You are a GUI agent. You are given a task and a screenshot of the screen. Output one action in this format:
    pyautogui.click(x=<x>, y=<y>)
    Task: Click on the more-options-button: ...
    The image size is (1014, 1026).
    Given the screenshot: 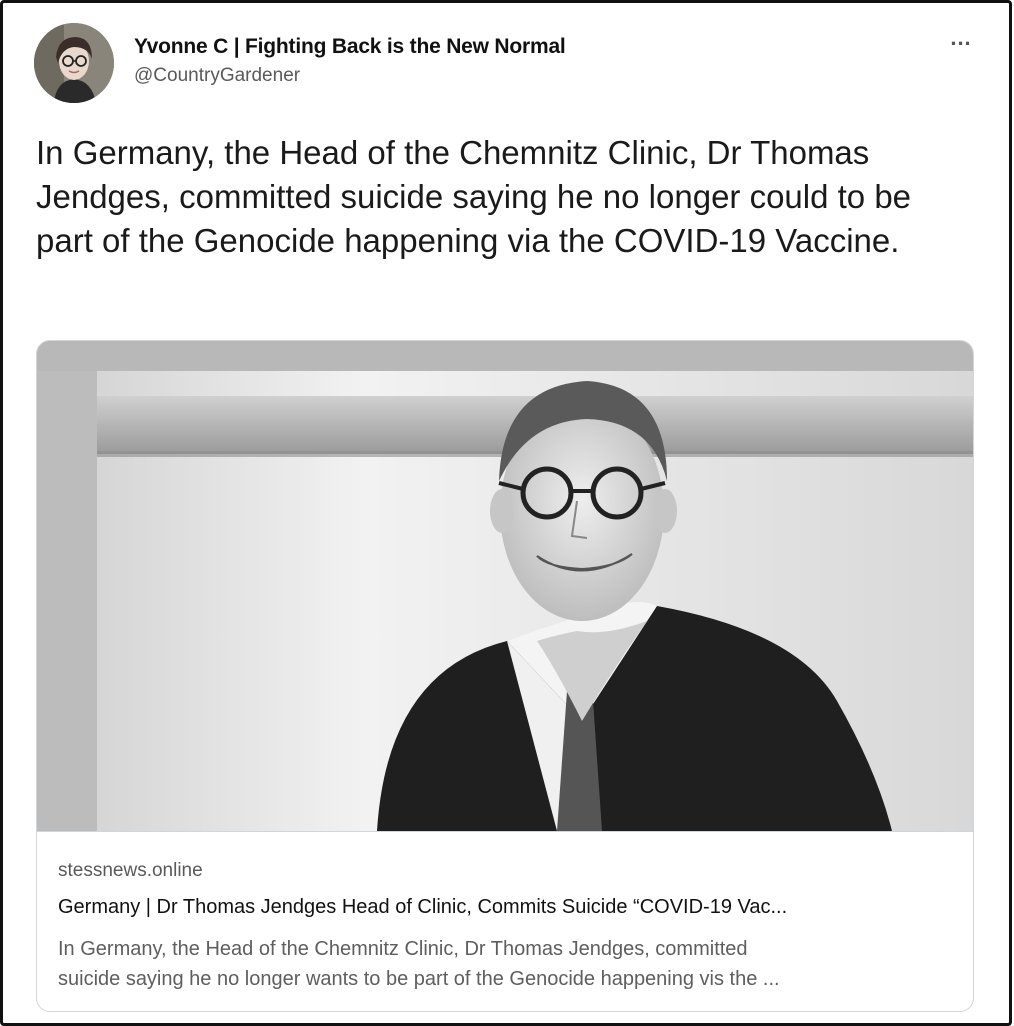 What is the action you would take?
    pyautogui.click(x=961, y=42)
    